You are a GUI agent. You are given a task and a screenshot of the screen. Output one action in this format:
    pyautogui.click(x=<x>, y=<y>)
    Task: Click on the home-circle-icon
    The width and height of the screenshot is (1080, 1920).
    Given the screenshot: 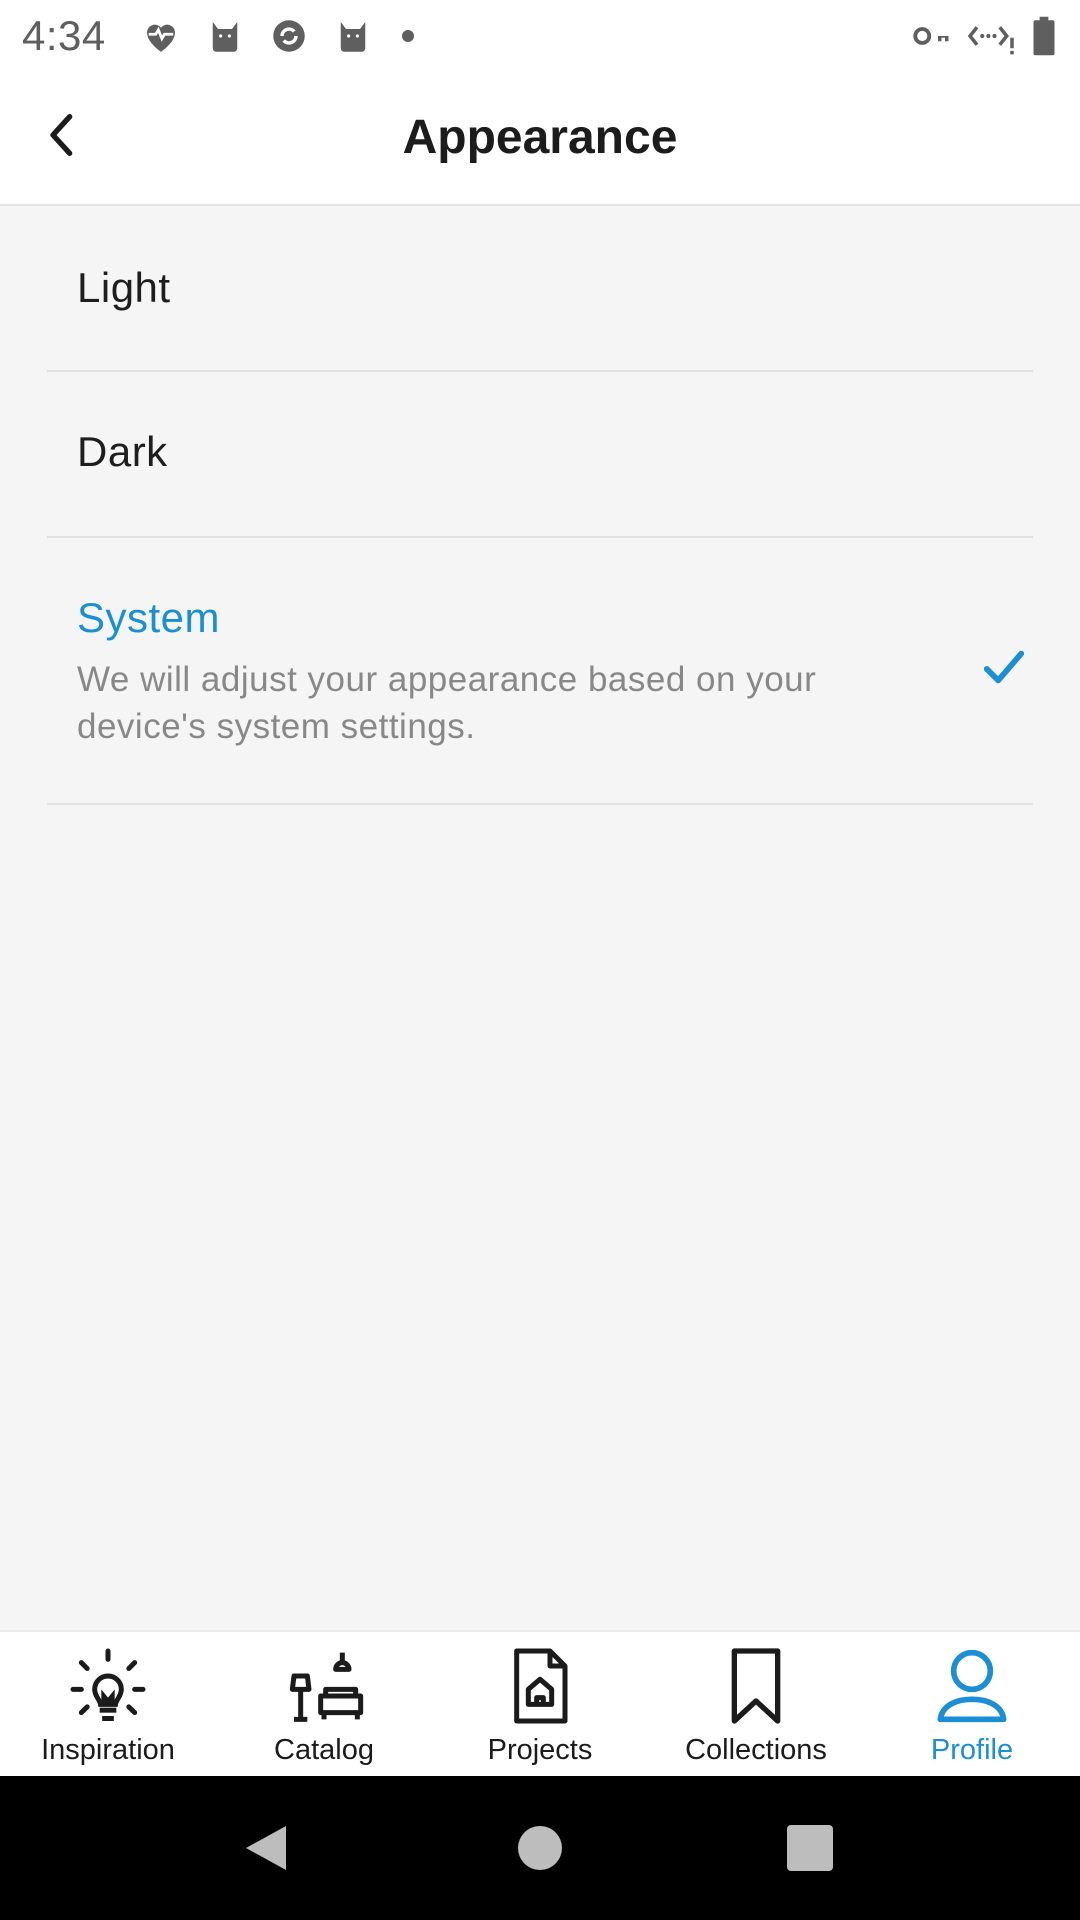 What is the action you would take?
    pyautogui.click(x=540, y=1848)
    